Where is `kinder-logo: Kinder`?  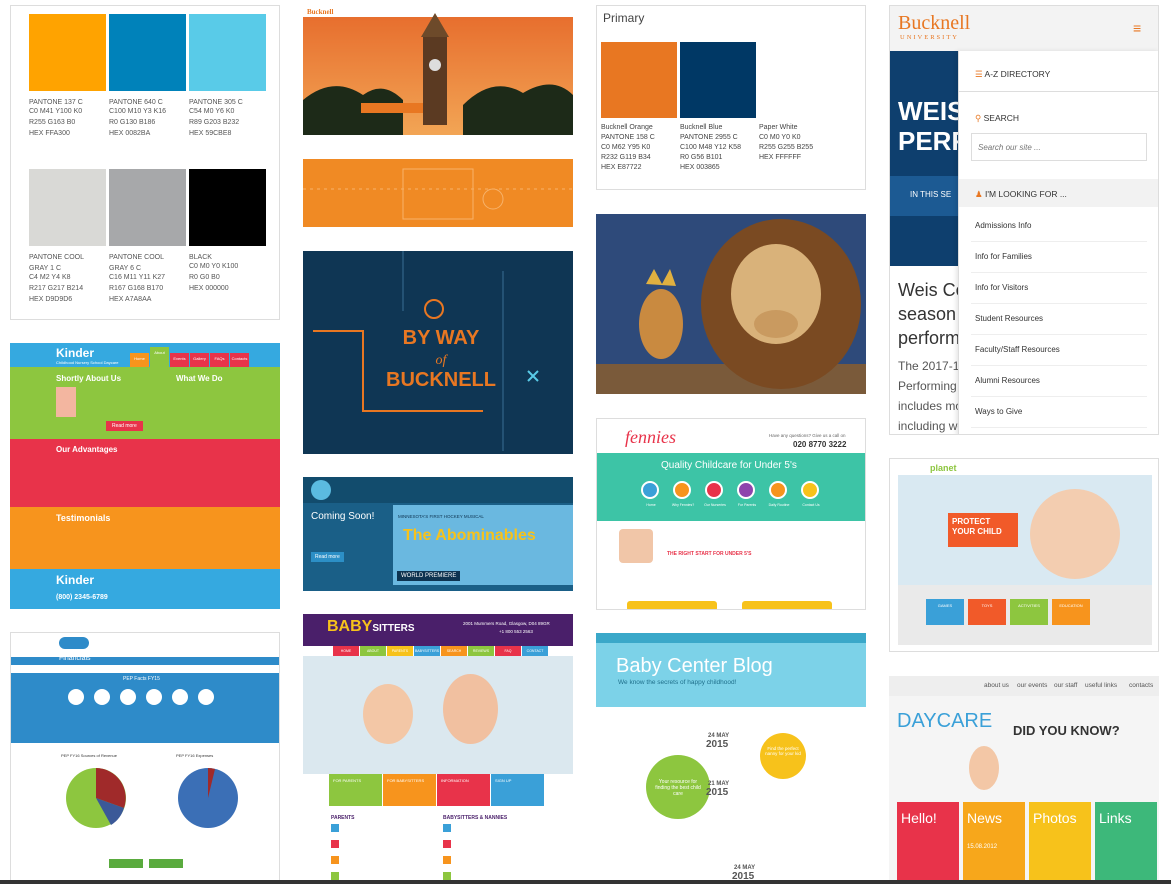
kinder-logo: Kinder is located at coordinates (75, 353).